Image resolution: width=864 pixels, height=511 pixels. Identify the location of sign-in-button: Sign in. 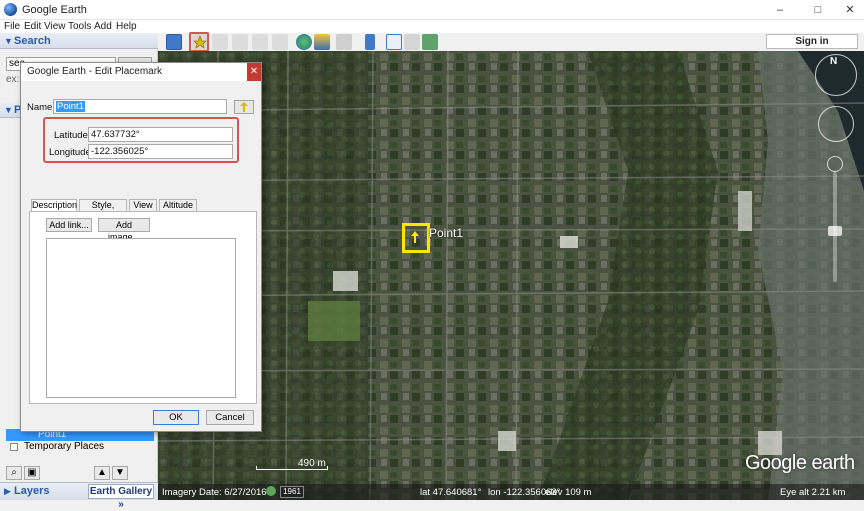
(812, 41).